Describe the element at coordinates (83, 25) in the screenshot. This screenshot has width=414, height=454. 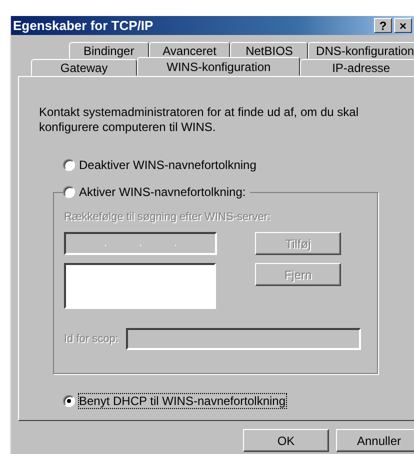
I see `window-title: Egenskaber for TCP/IP` at that location.